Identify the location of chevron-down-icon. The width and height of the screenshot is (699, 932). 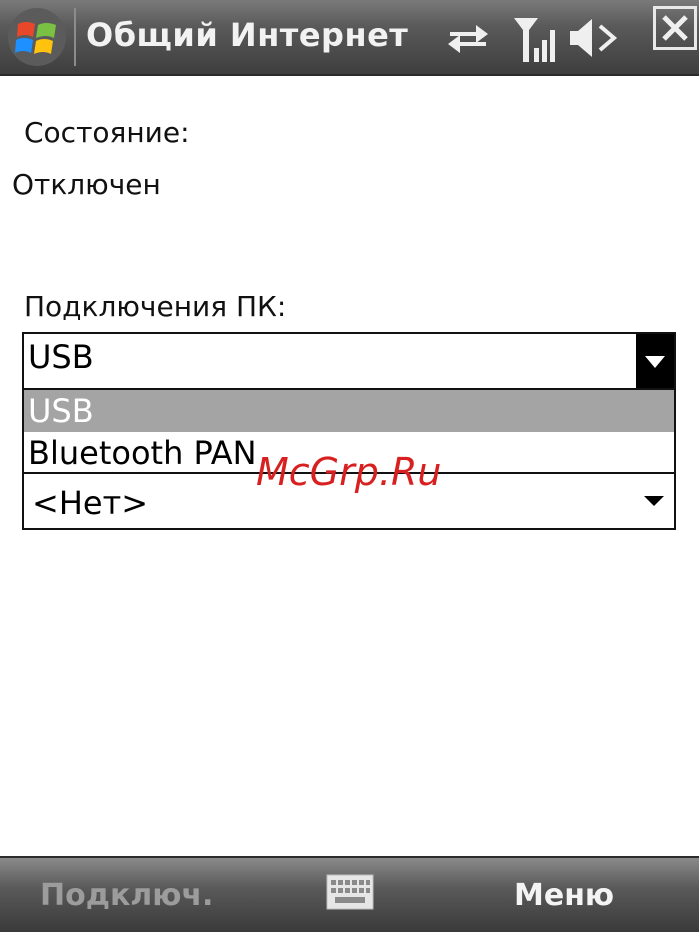
(654, 502).